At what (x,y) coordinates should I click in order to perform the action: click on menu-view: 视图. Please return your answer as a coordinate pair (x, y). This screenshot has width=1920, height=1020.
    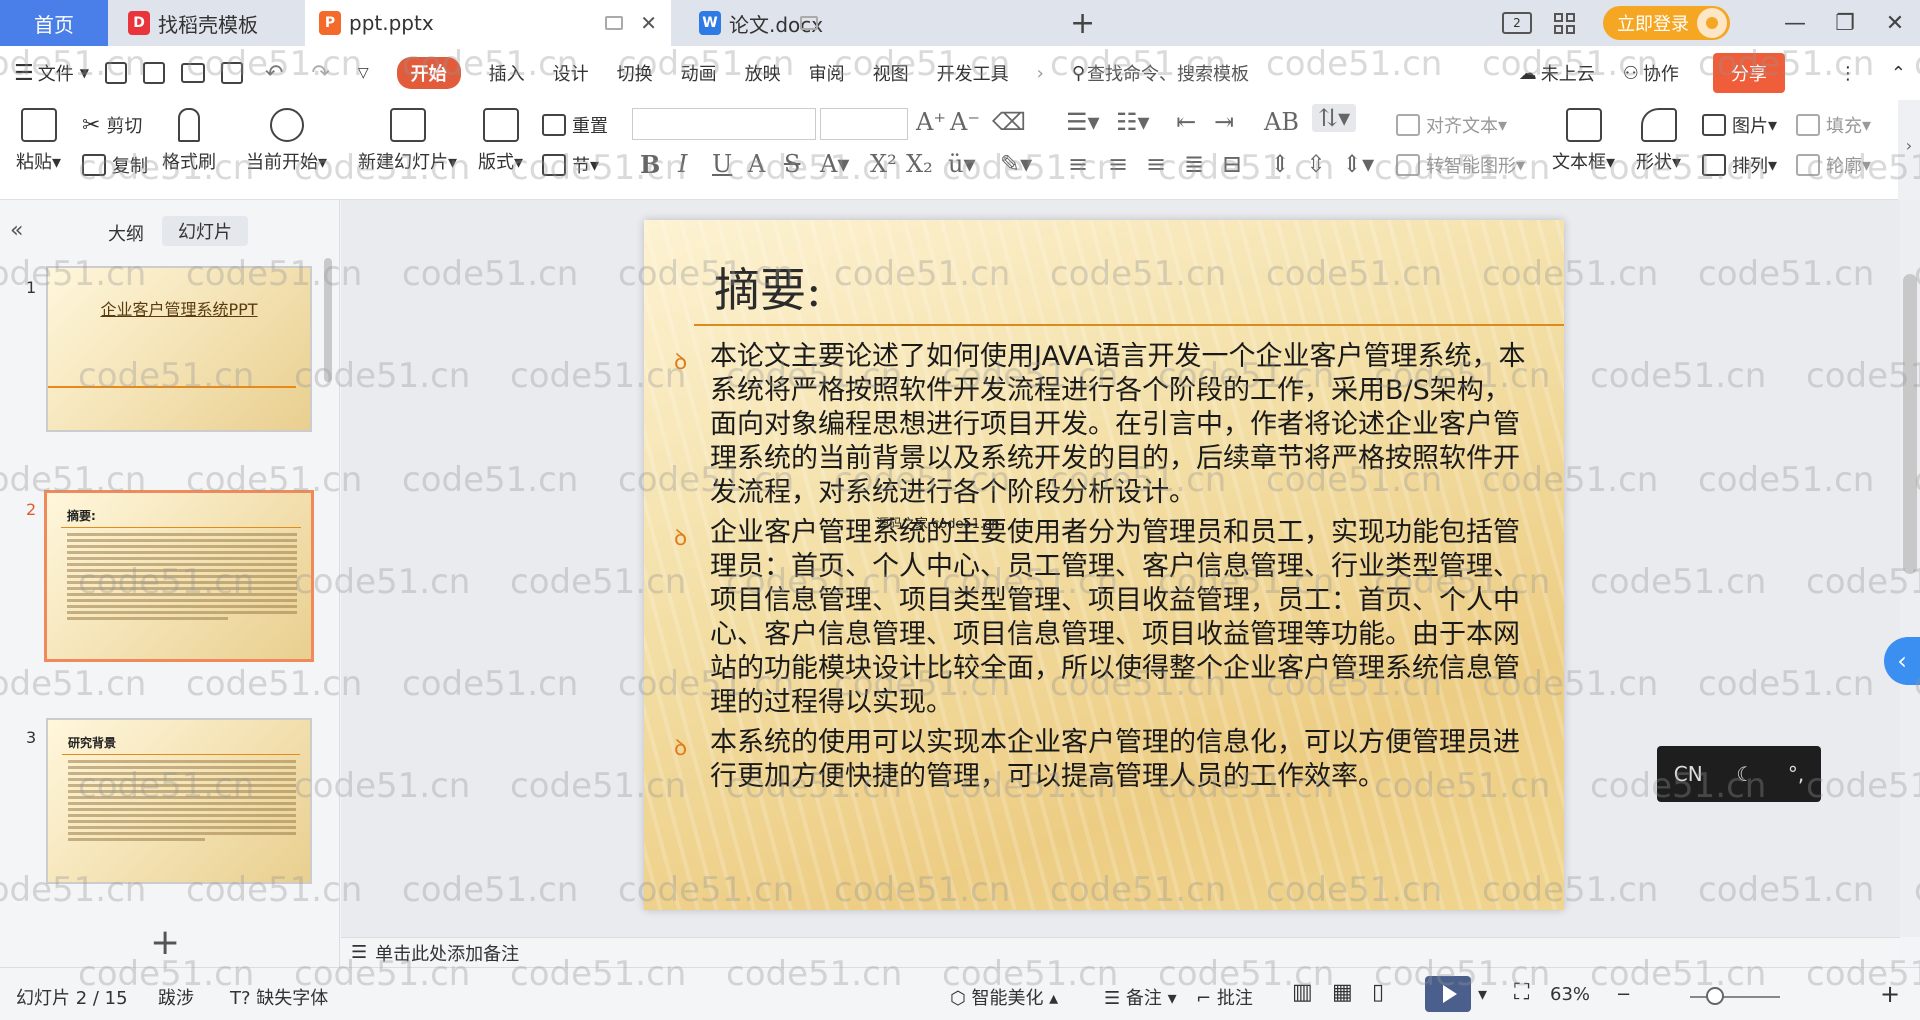
    Looking at the image, I should click on (891, 73).